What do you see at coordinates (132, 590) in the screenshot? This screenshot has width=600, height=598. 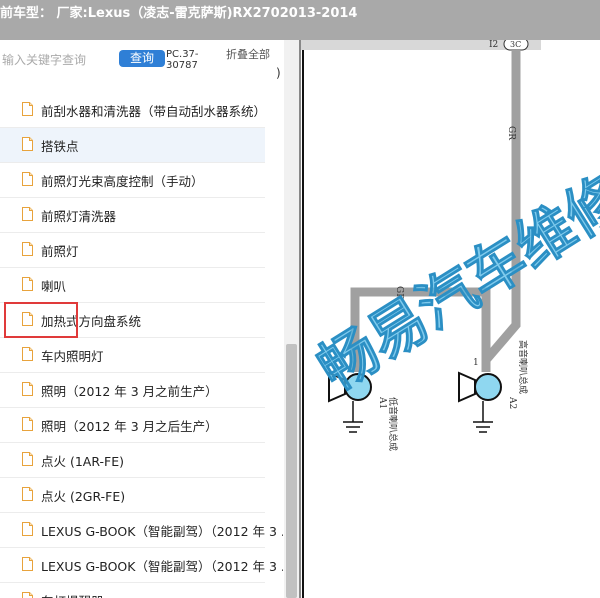 I see `list-item: 车灯提醒器` at bounding box center [132, 590].